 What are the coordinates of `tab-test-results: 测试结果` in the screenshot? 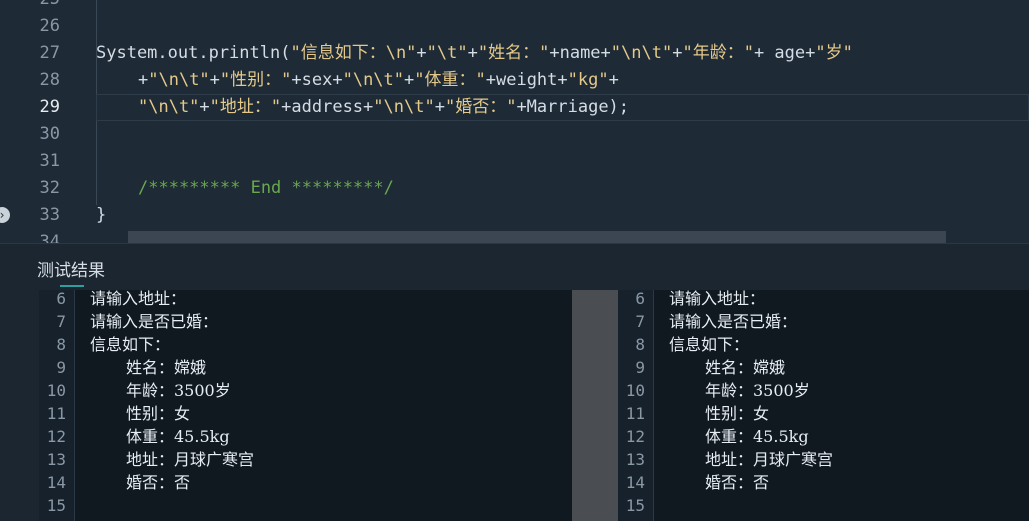 It's located at (71, 268).